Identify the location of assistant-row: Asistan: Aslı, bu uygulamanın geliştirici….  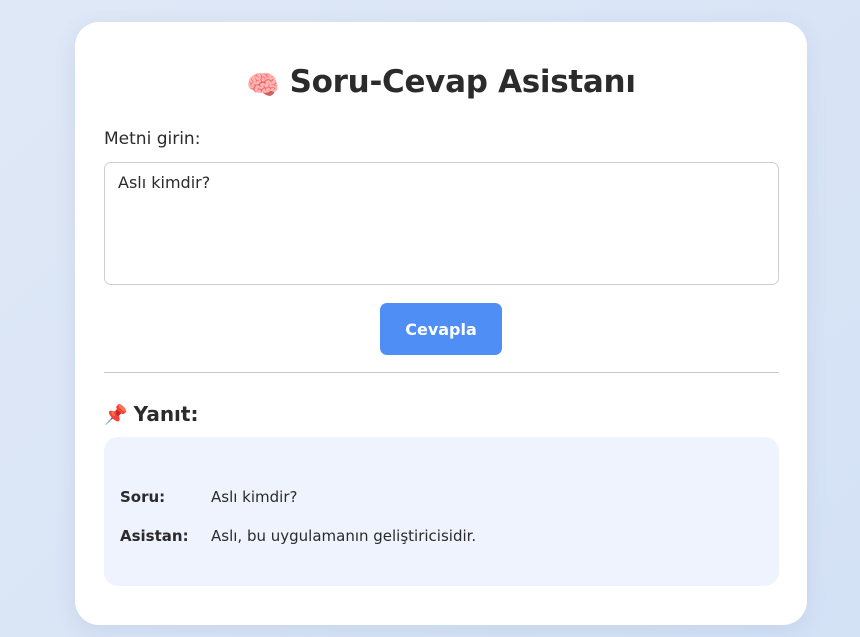
(298, 536).